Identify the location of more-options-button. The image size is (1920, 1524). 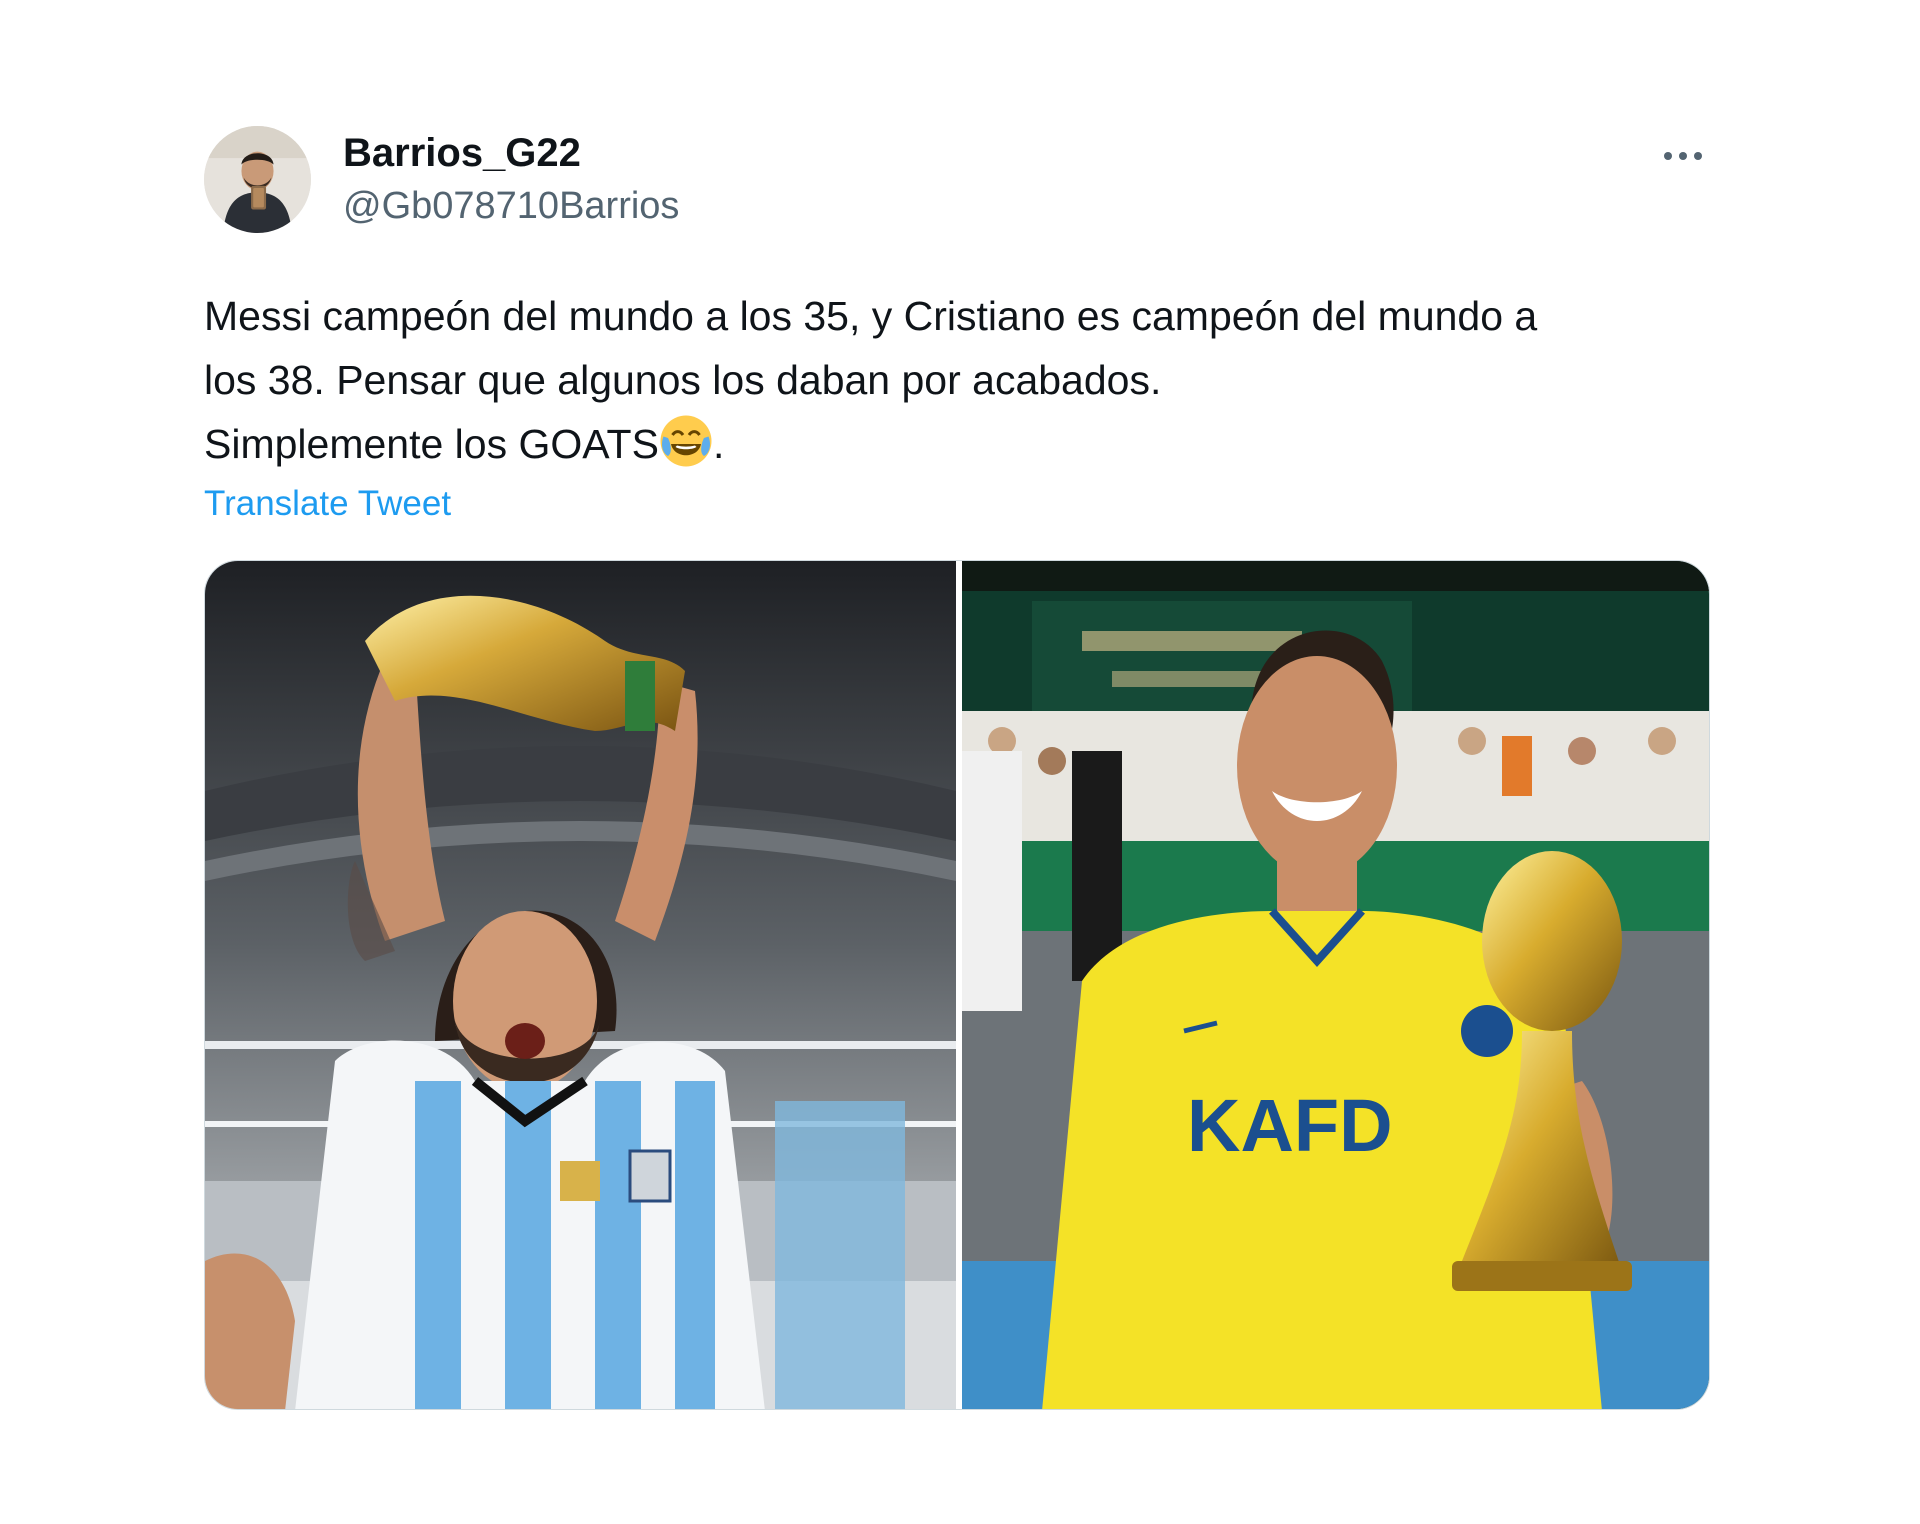
(1683, 156).